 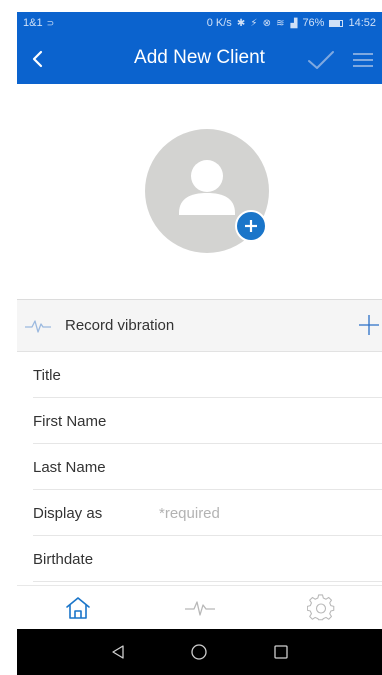 What do you see at coordinates (199, 23) in the screenshot?
I see `status-bar: 1&1 ⊃ 0 K/s ✱ ⚡ ⊗ ≋ ▟ 76% 14:52` at bounding box center [199, 23].